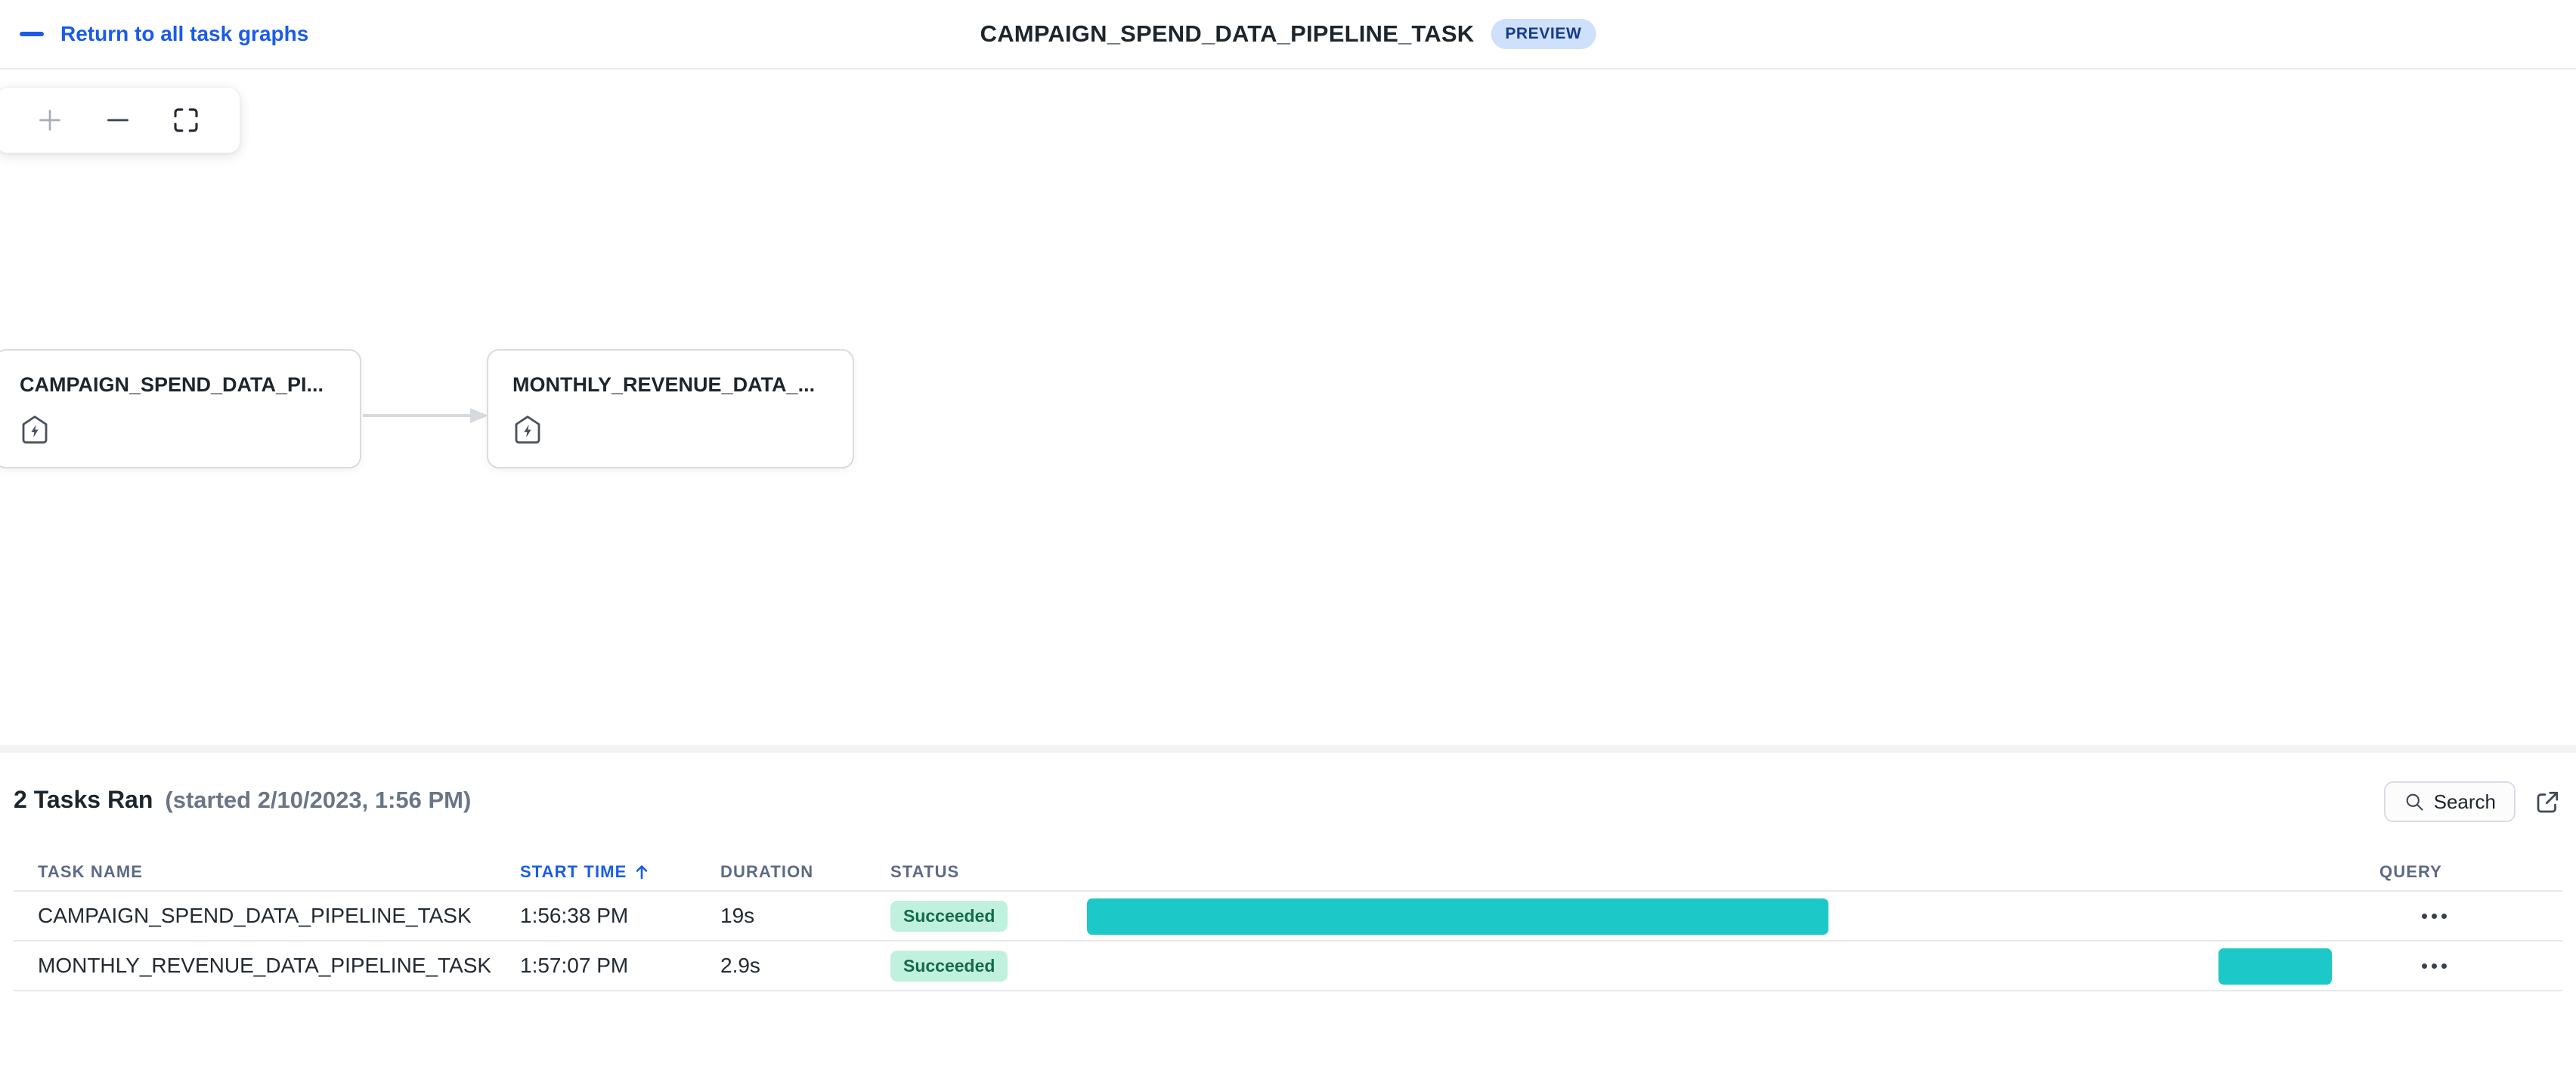 This screenshot has width=2576, height=1070. I want to click on tasks-ran-heading: 2 Tasks Ran (started 2/10/2023, 1:56 PM), so click(242, 800).